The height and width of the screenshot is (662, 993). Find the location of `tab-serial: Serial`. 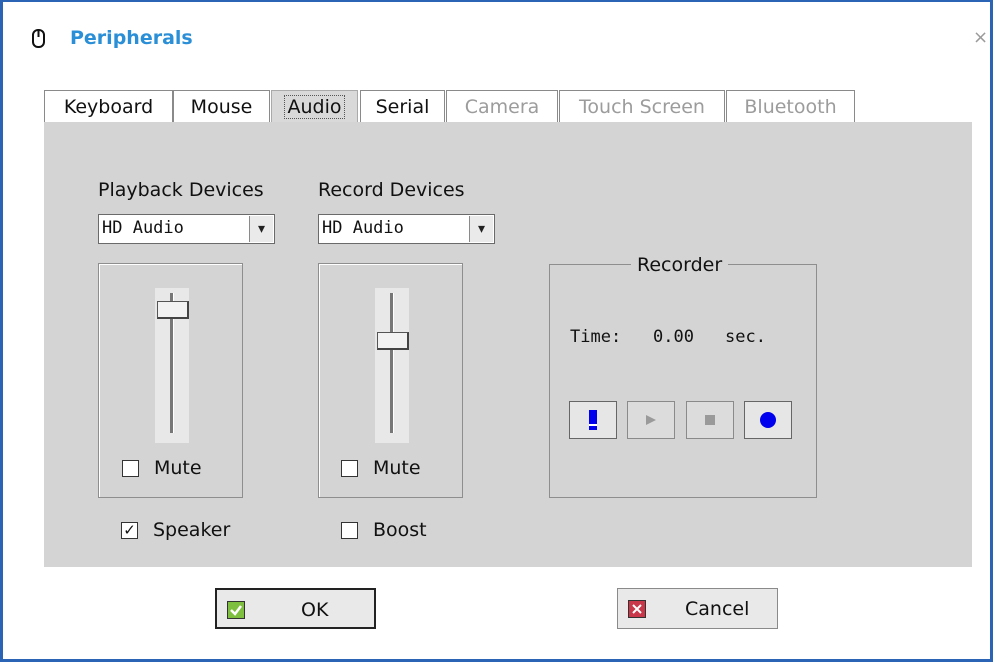

tab-serial: Serial is located at coordinates (402, 106).